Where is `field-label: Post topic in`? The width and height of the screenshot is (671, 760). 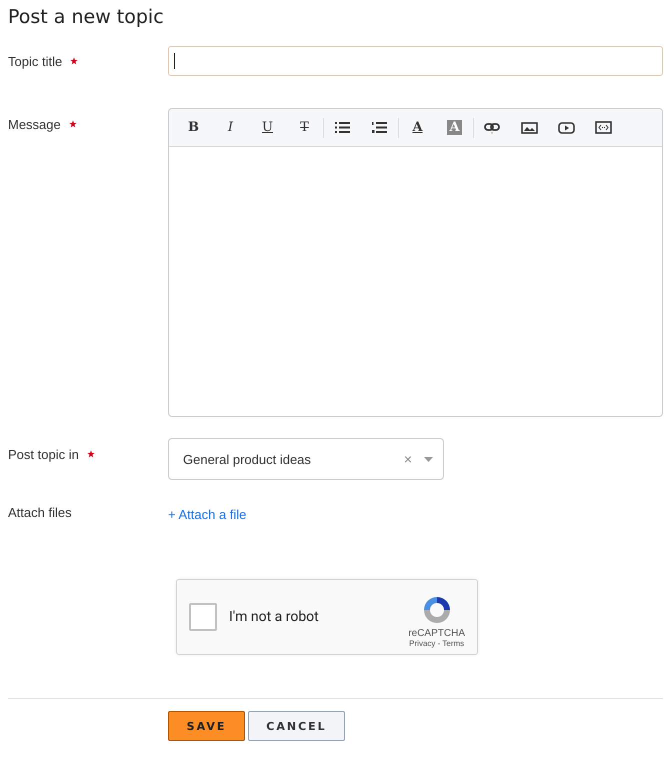
field-label: Post topic in is located at coordinates (43, 454).